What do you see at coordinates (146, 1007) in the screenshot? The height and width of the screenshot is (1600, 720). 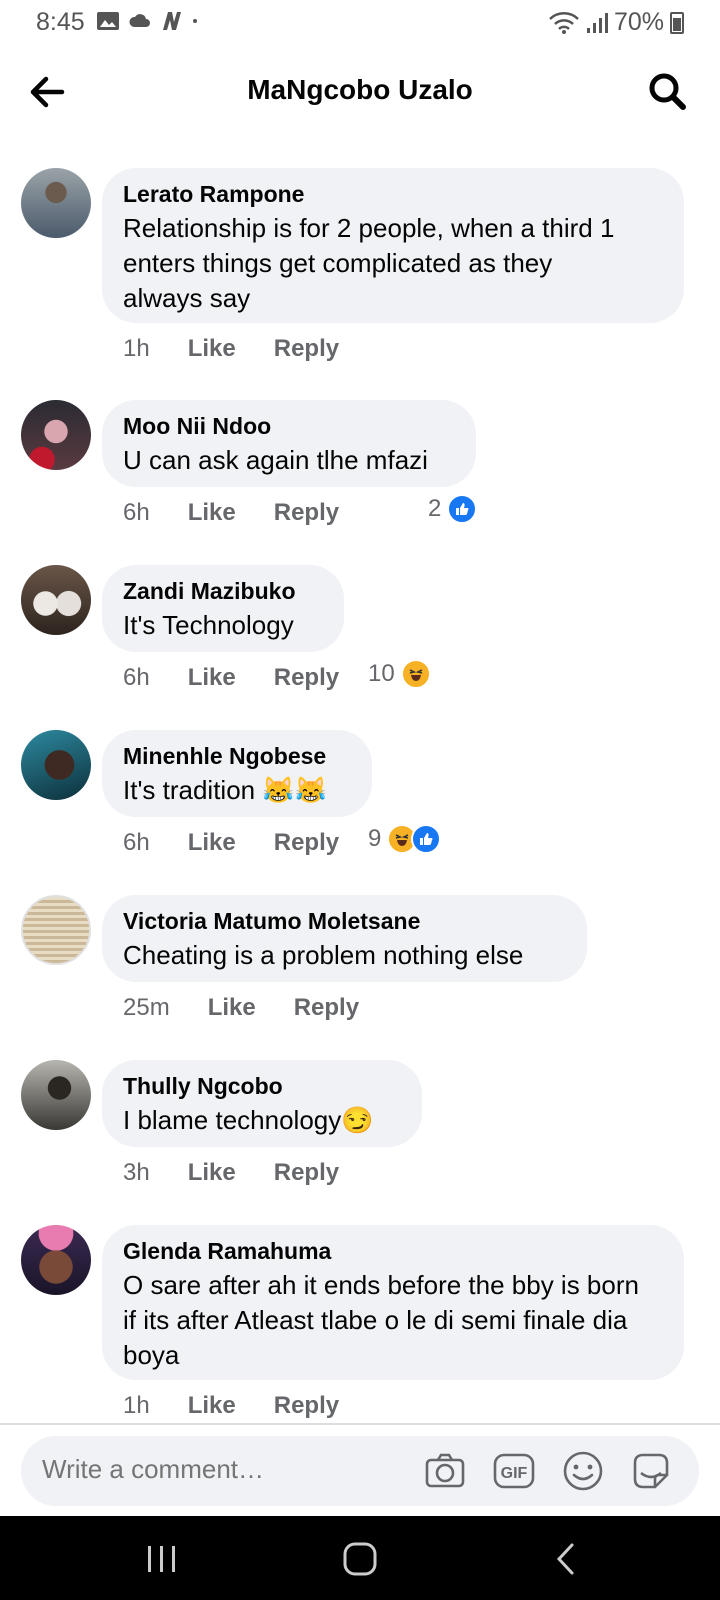 I see `comment-time: 25m` at bounding box center [146, 1007].